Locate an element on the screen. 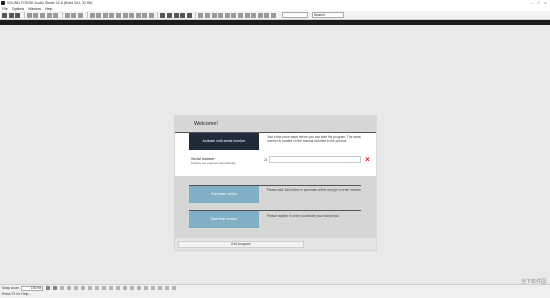 The image size is (550, 298). scrub-icon is located at coordinates (132, 288).